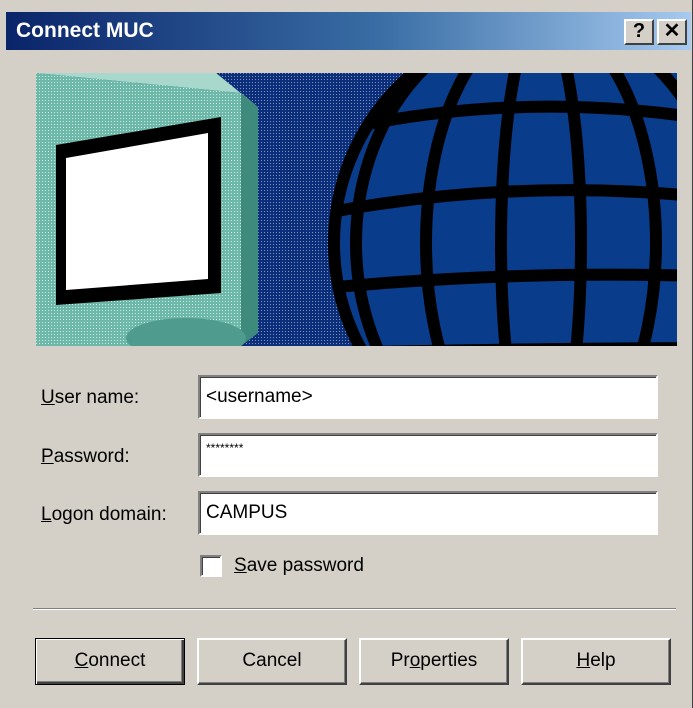 The width and height of the screenshot is (693, 708). What do you see at coordinates (85, 30) in the screenshot?
I see `window-title: Connect MUC` at bounding box center [85, 30].